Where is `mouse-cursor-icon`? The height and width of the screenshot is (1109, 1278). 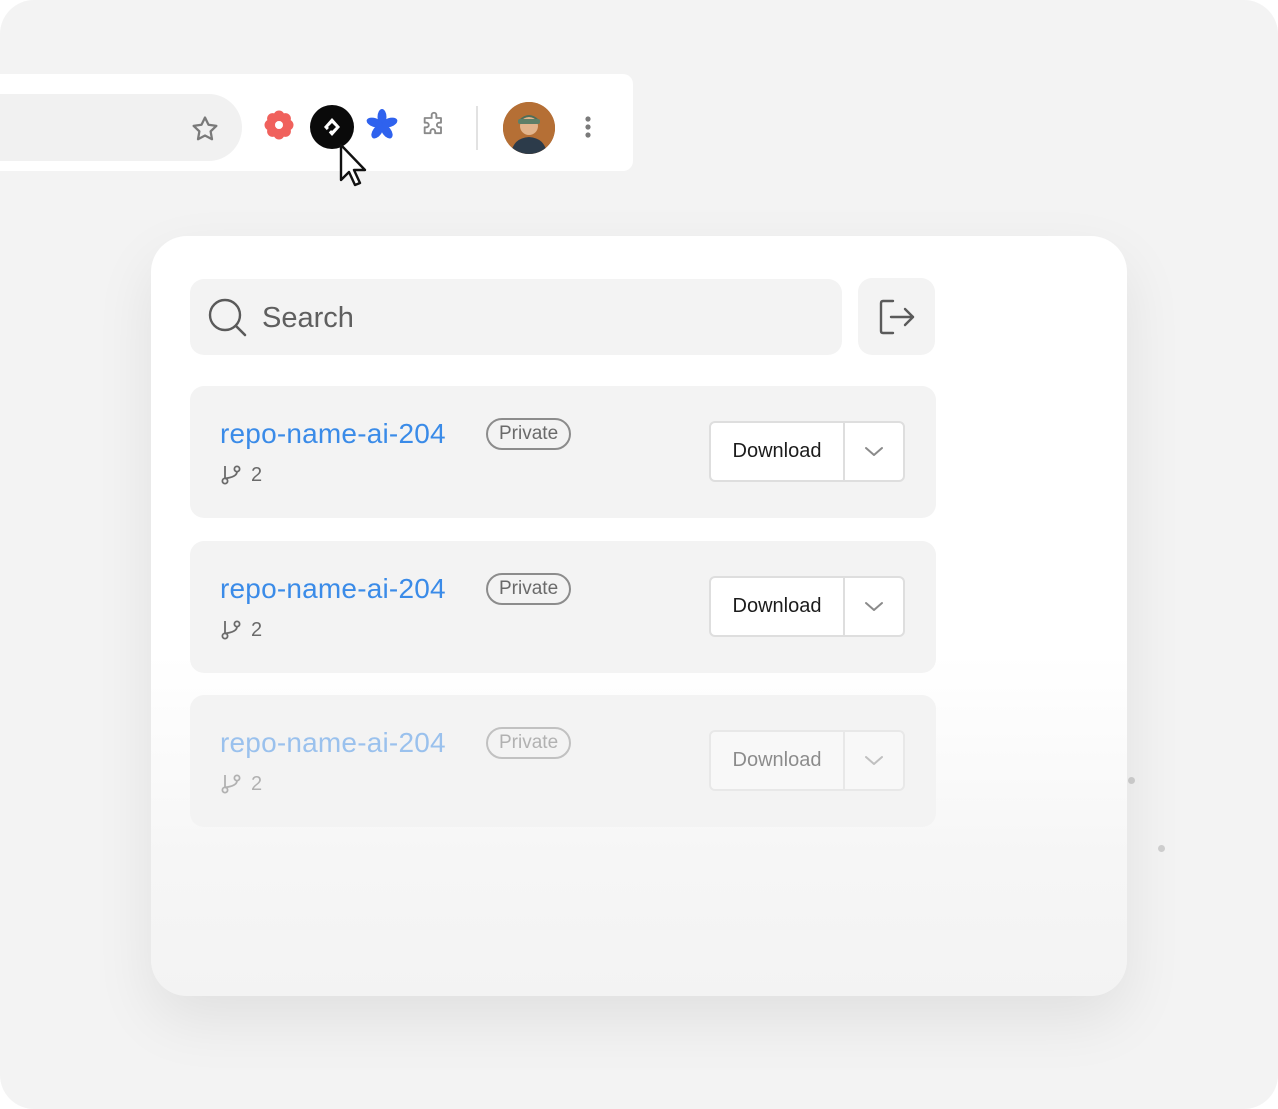
mouse-cursor-icon is located at coordinates (353, 165).